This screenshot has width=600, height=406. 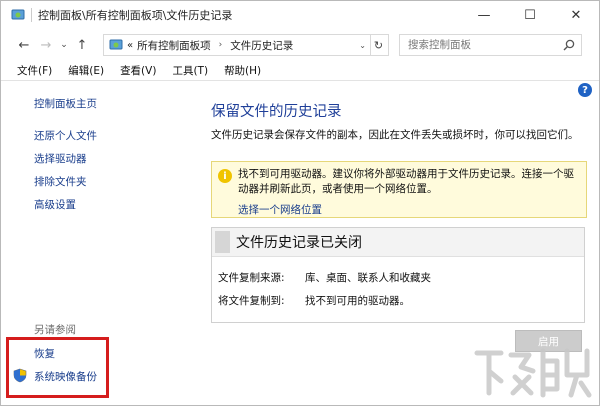 I want to click on title-separator, so click(x=31, y=15).